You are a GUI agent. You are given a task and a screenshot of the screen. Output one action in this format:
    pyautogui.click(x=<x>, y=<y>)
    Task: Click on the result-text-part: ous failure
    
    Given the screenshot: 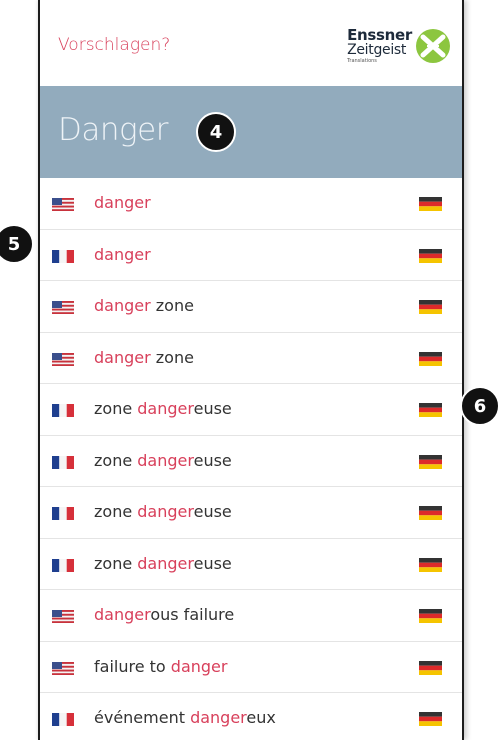 What is the action you would take?
    pyautogui.click(x=192, y=614)
    